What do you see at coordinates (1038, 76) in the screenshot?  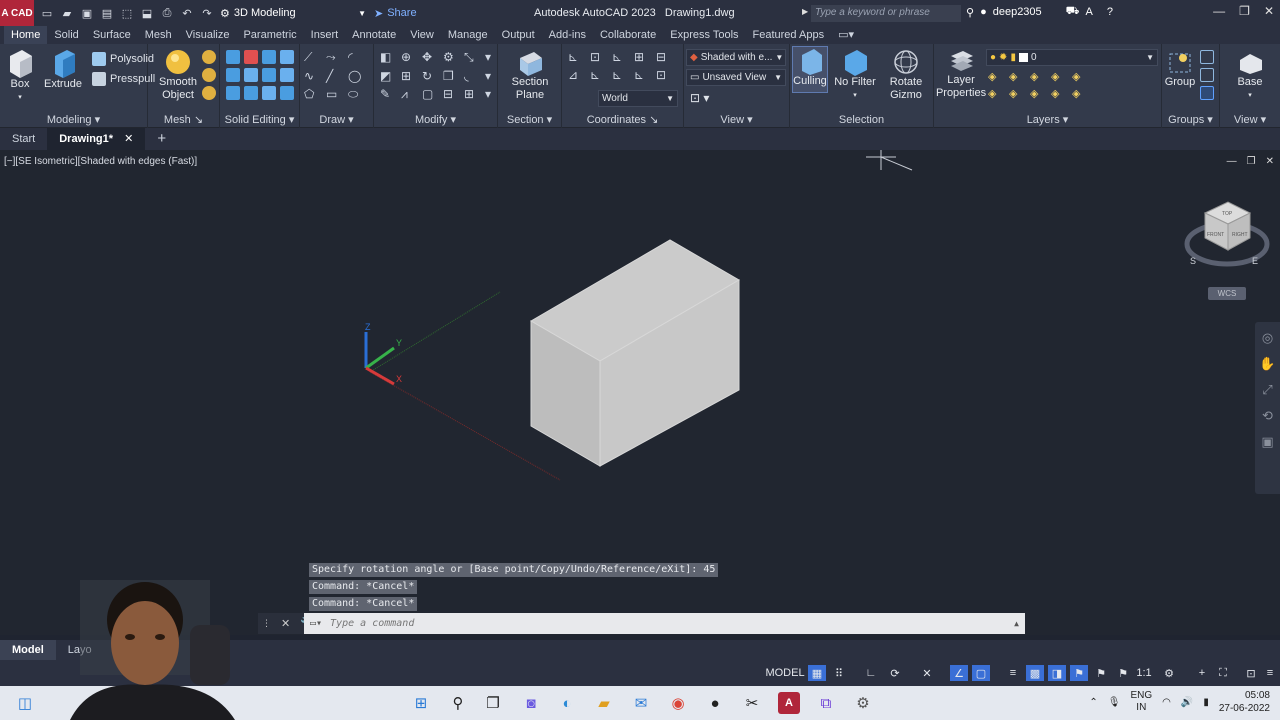 I see `layer-off-icon: ◈` at bounding box center [1038, 76].